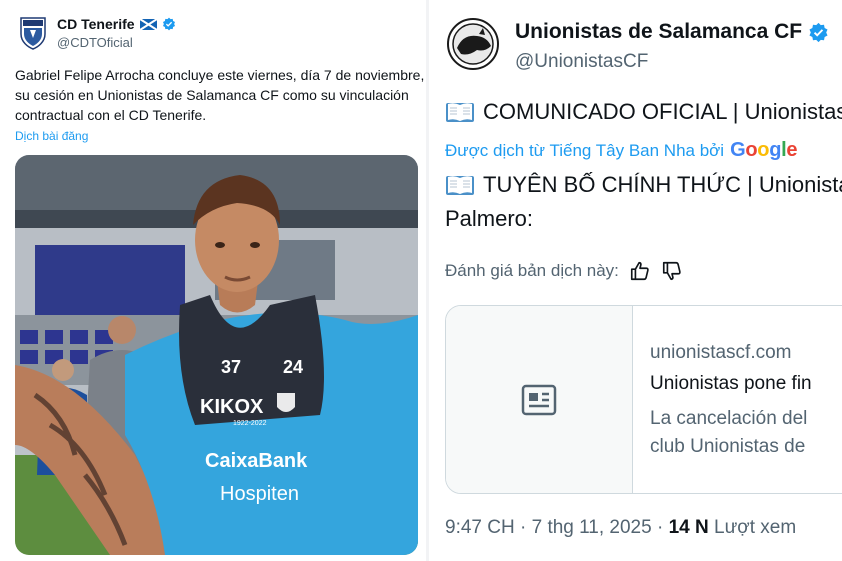  What do you see at coordinates (259, 494) in the screenshot?
I see `sponsor-hospital: Hospiten` at bounding box center [259, 494].